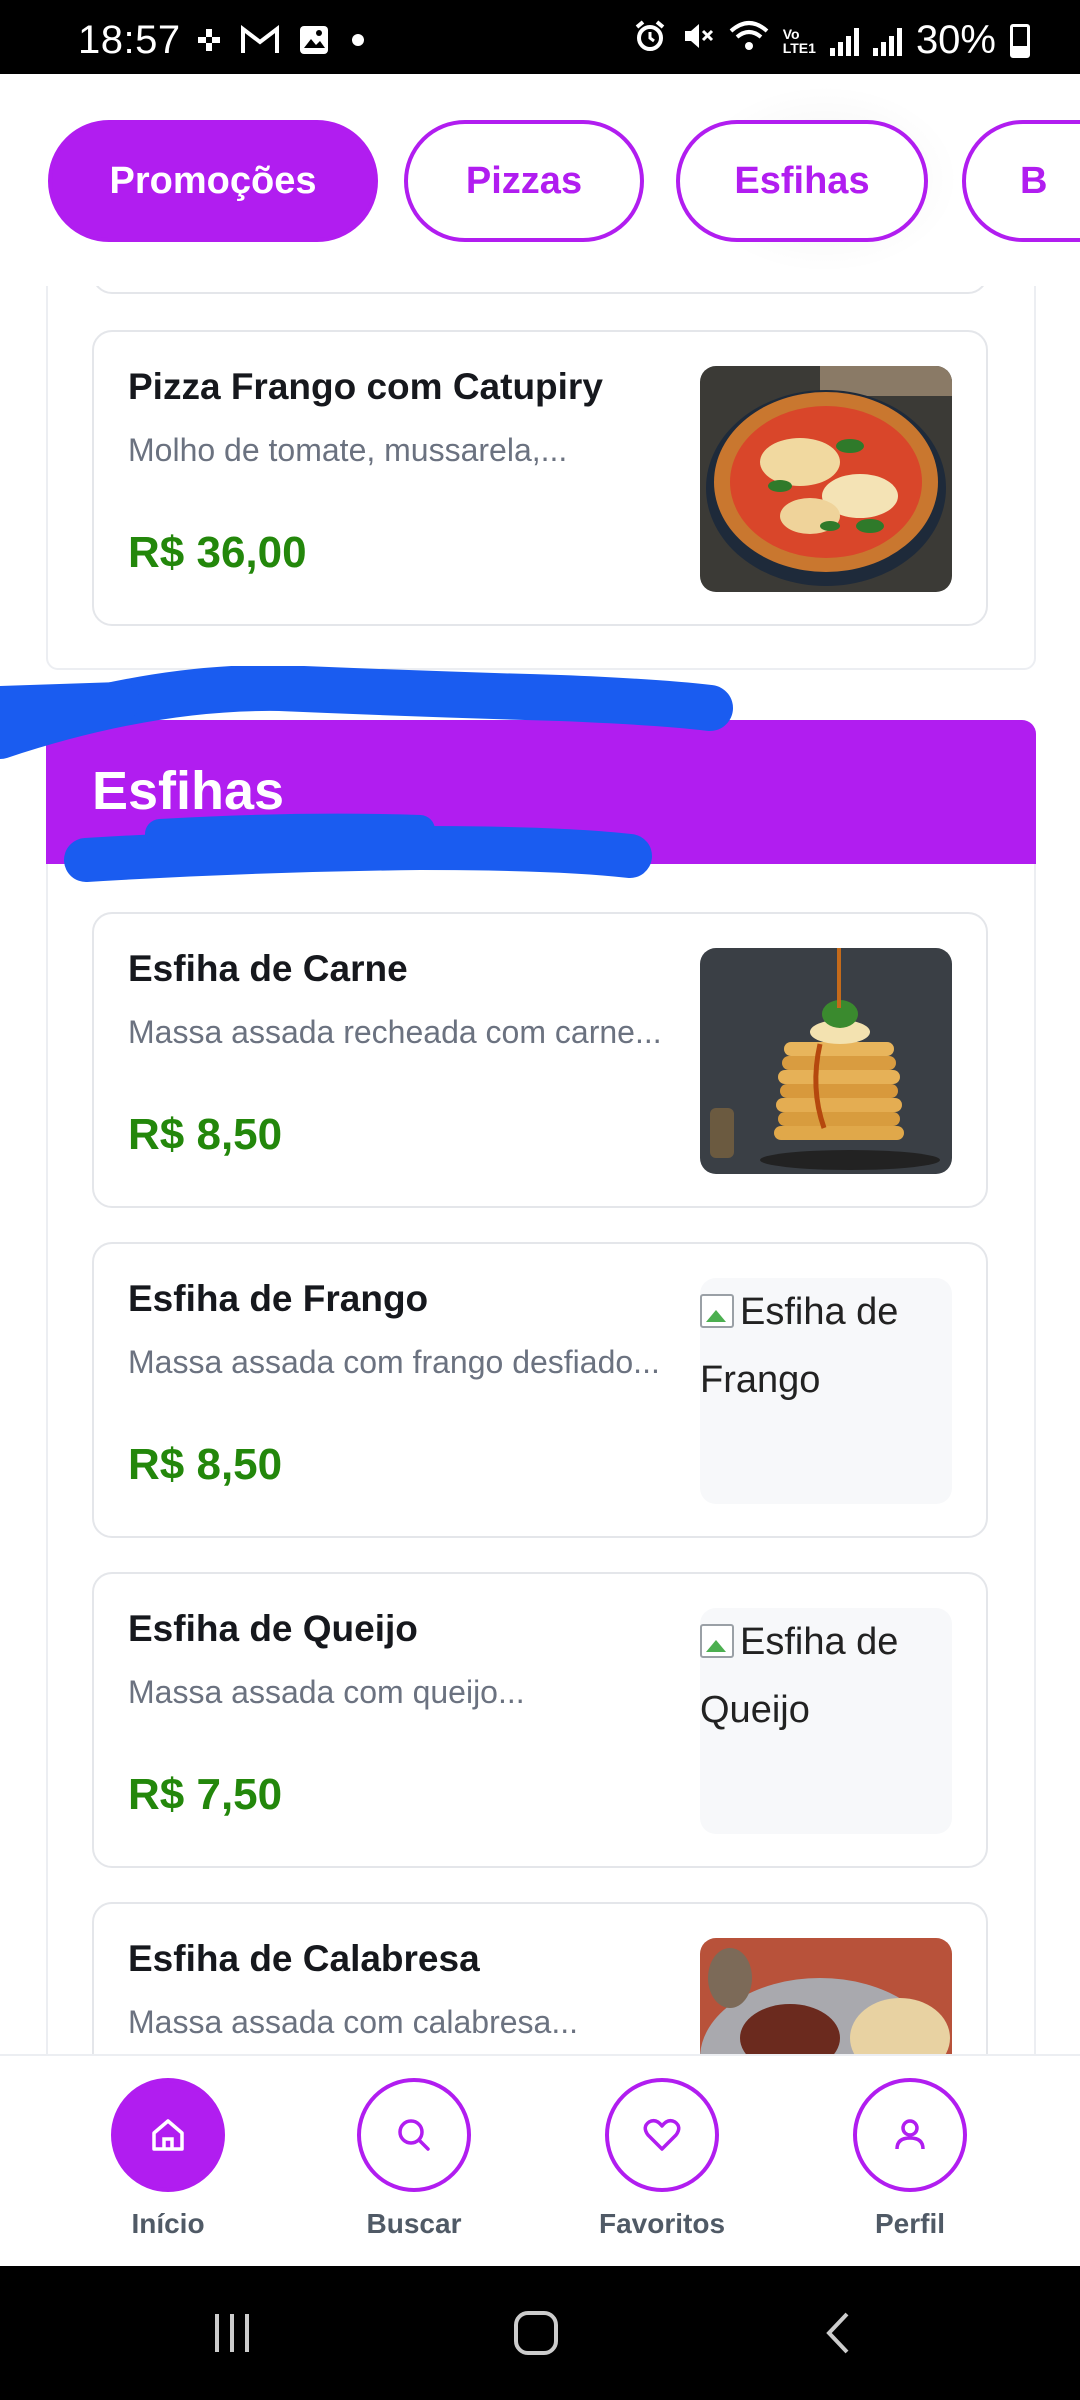 The height and width of the screenshot is (2400, 1080). What do you see at coordinates (536, 2333) in the screenshot?
I see `home-button-icon` at bounding box center [536, 2333].